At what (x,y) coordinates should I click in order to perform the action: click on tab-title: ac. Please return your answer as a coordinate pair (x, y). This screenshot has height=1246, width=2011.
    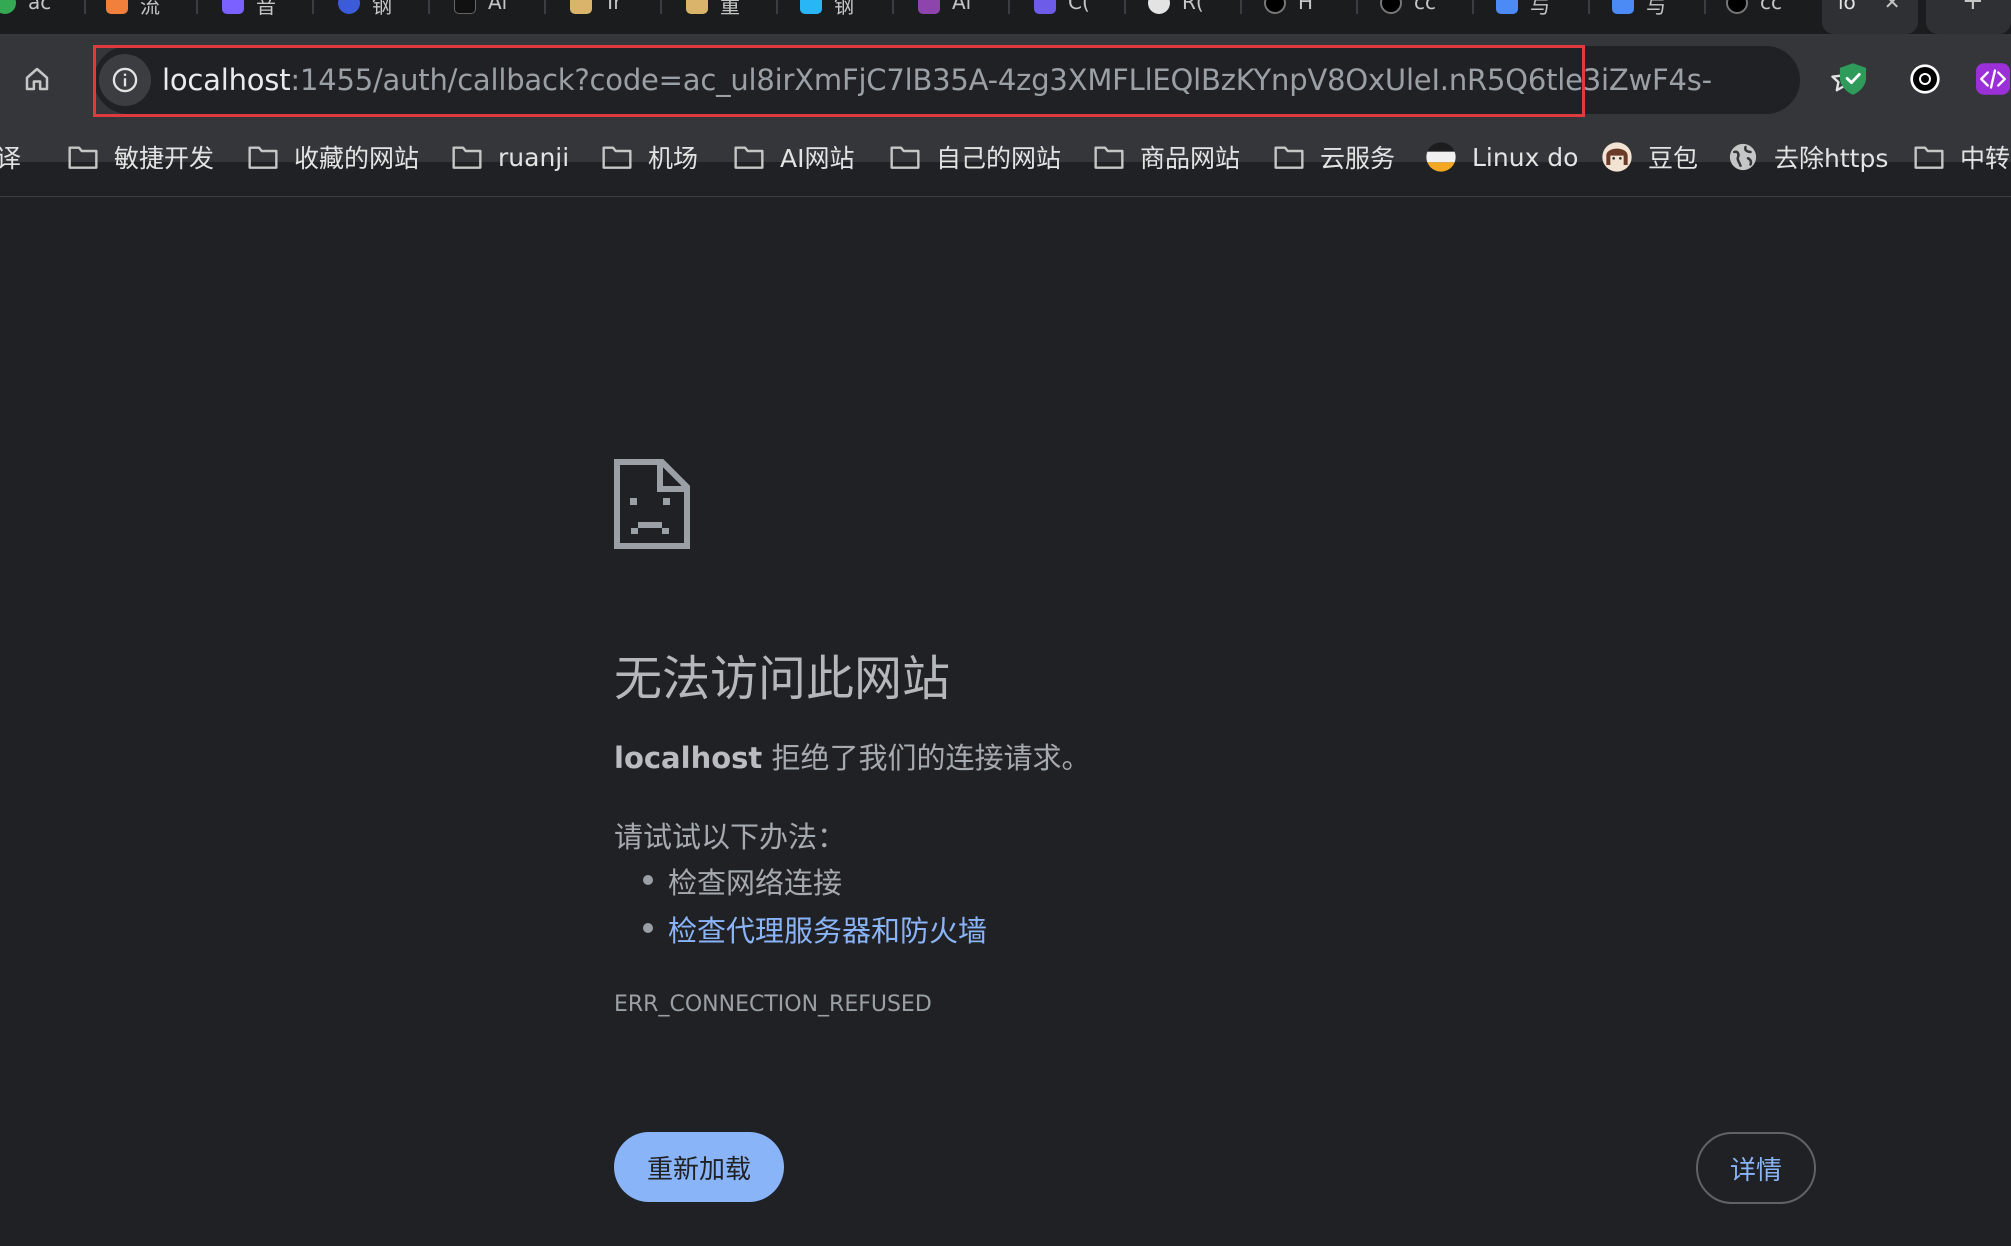
    Looking at the image, I should click on (40, 7).